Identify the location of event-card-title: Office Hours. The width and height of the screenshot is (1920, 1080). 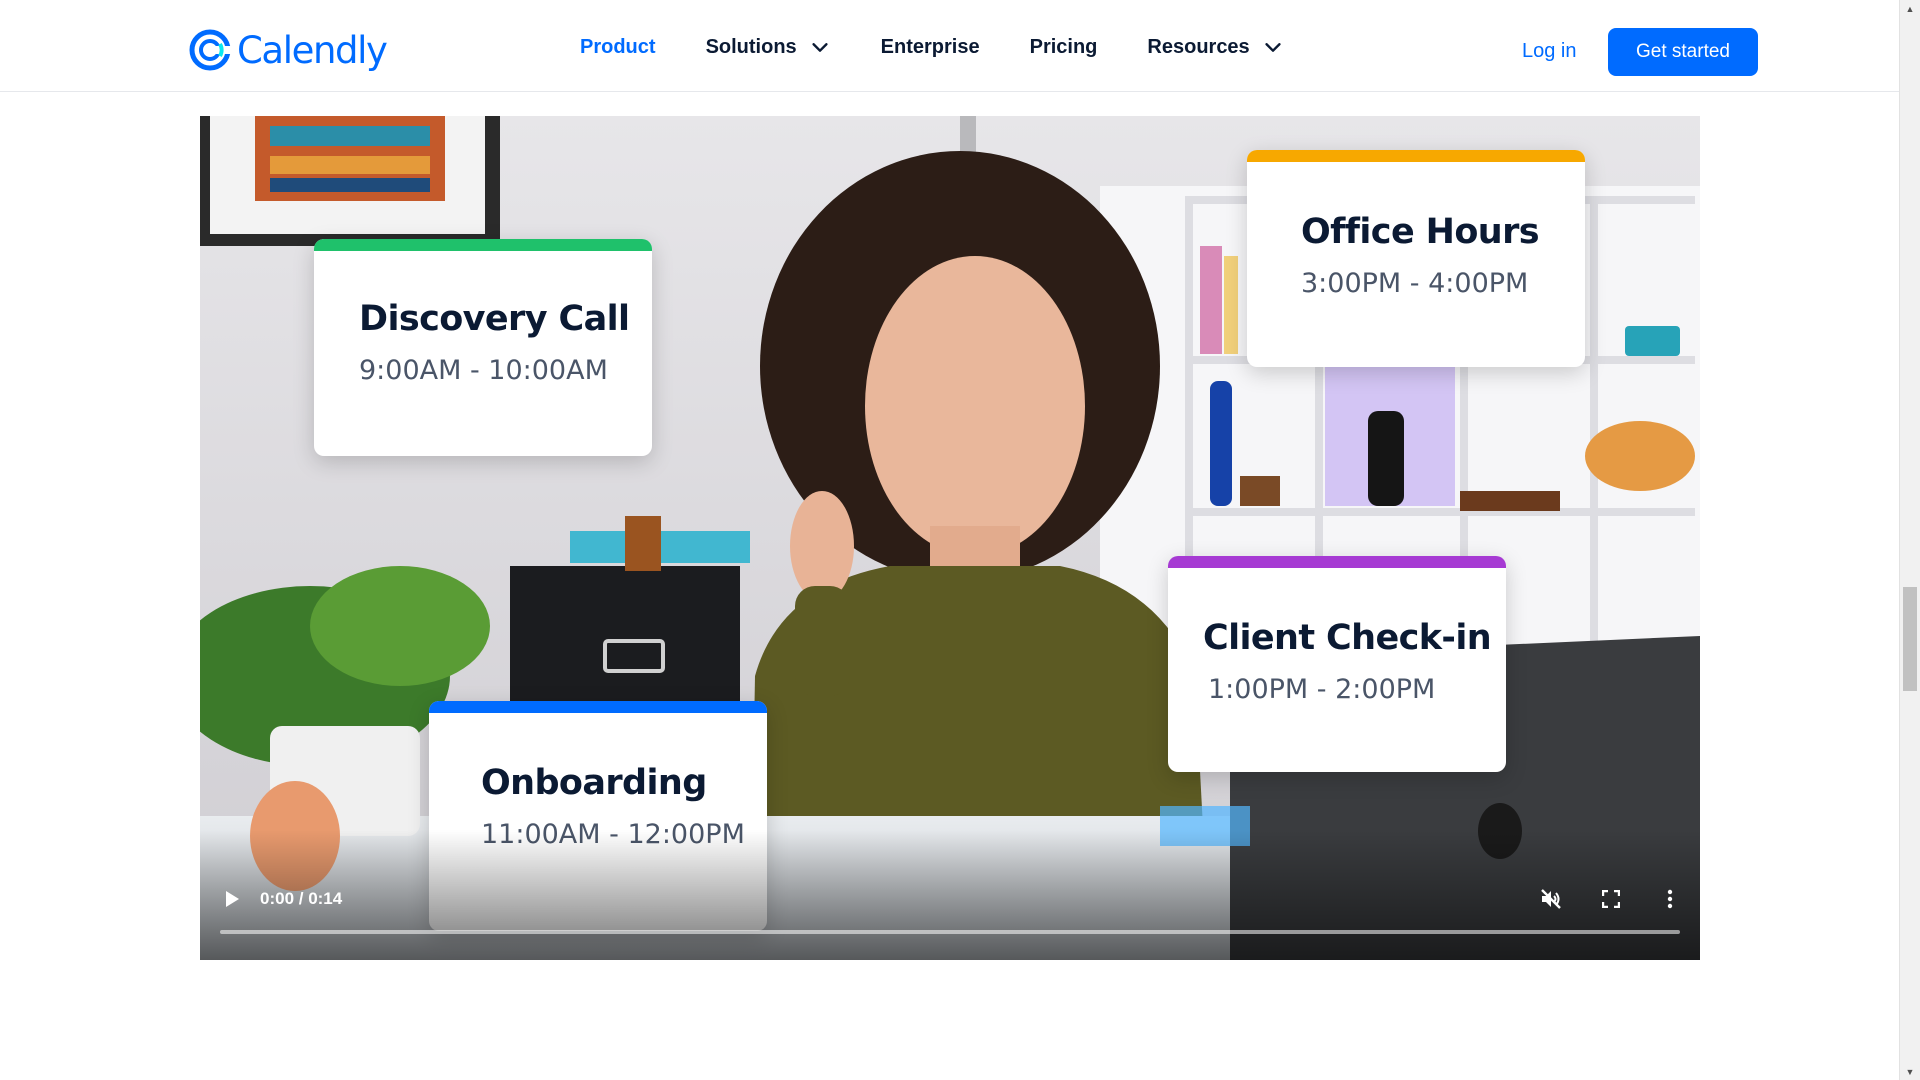
(1420, 232).